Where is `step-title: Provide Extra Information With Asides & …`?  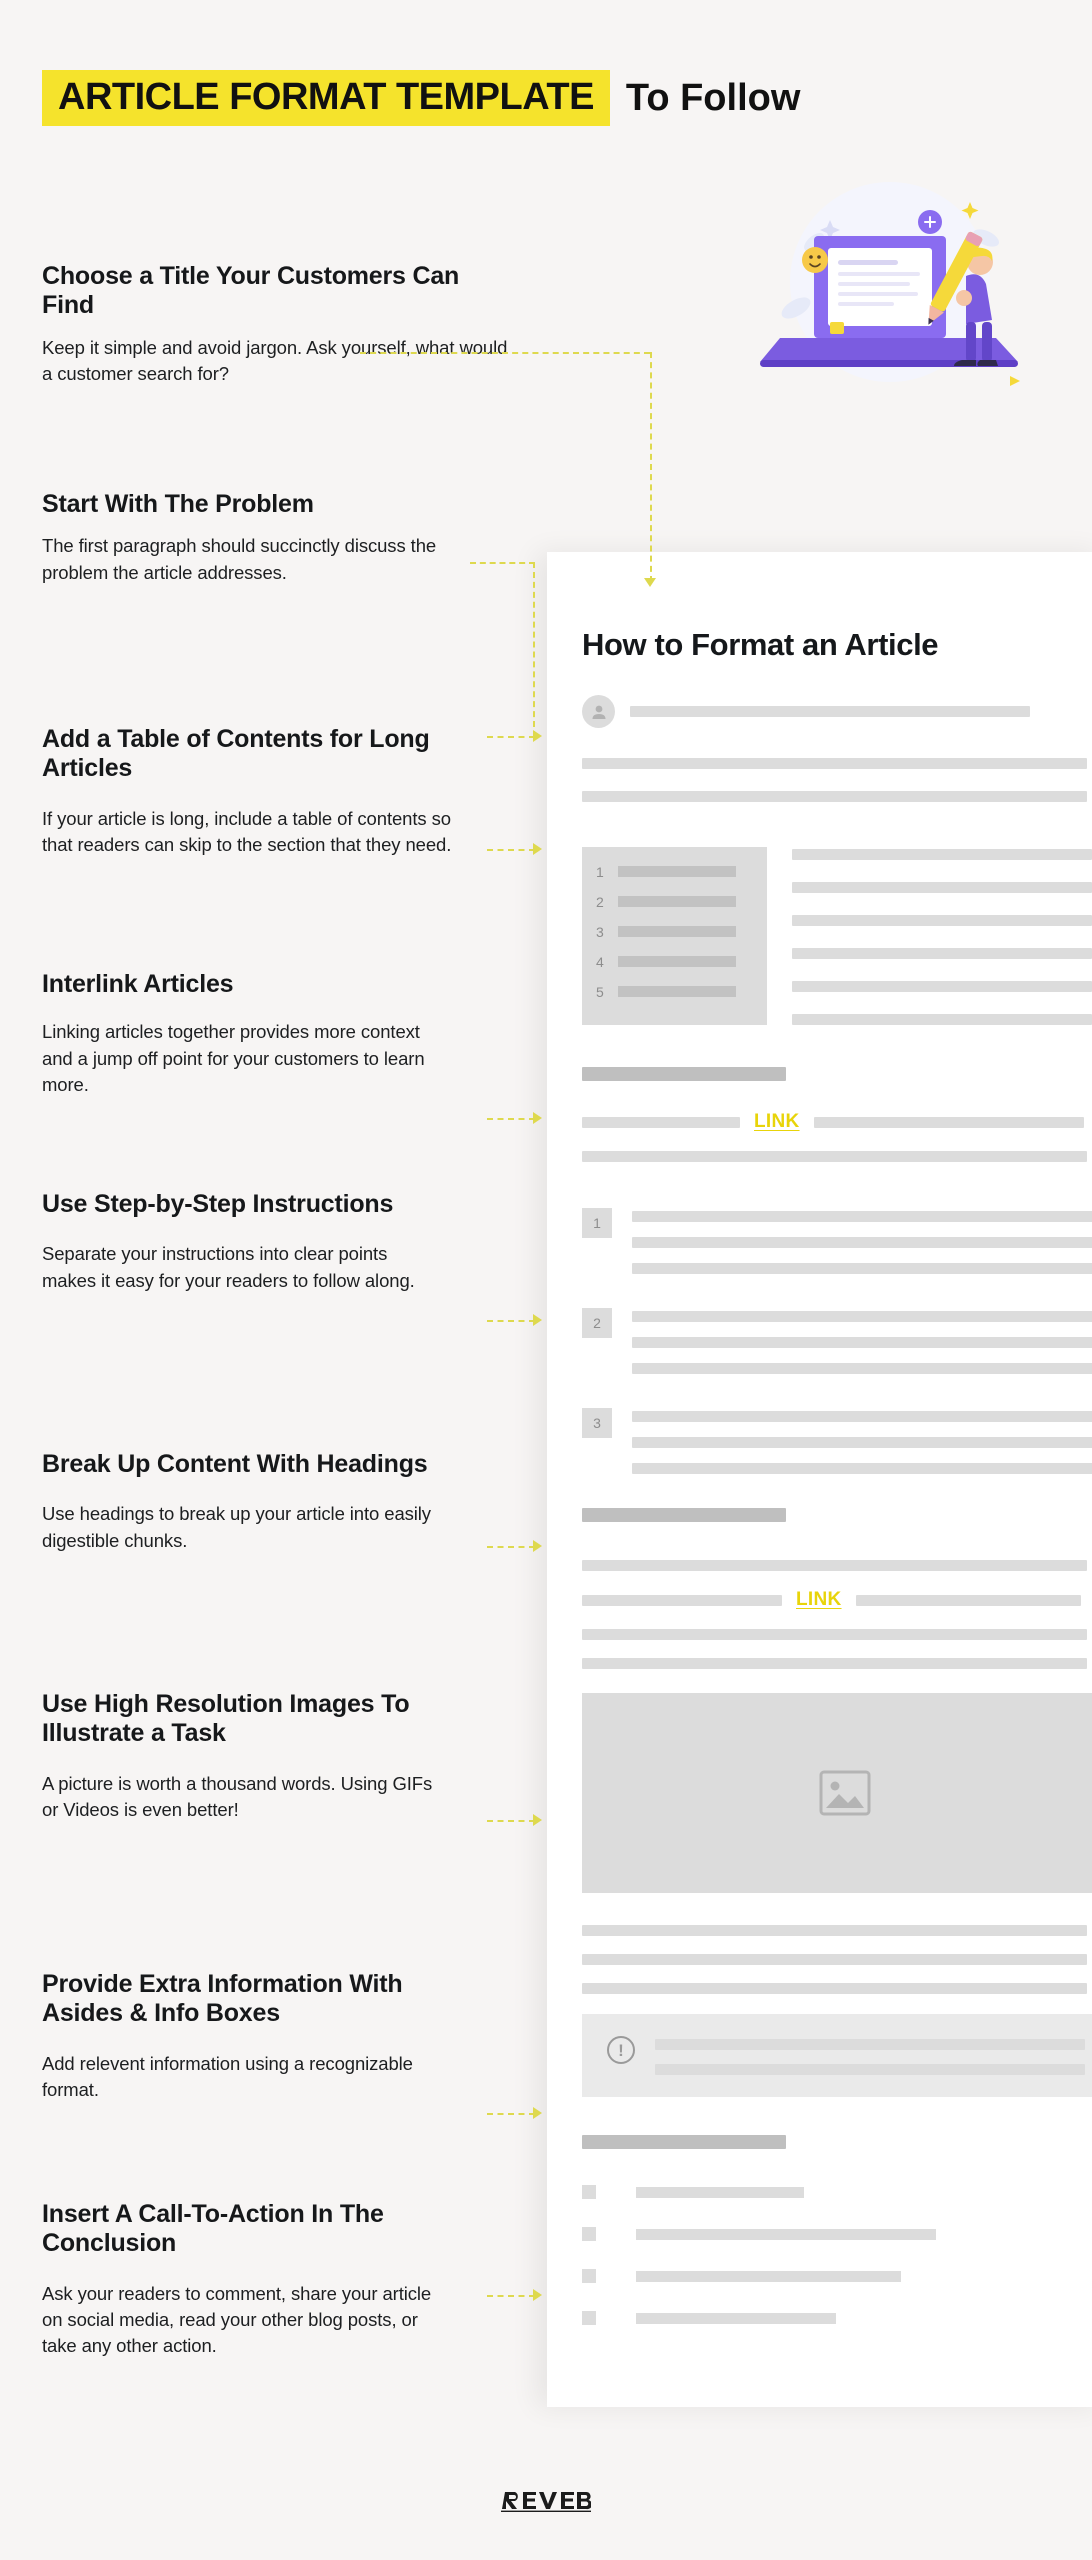
step-title: Provide Extra Information With Asides & … is located at coordinates (222, 1999).